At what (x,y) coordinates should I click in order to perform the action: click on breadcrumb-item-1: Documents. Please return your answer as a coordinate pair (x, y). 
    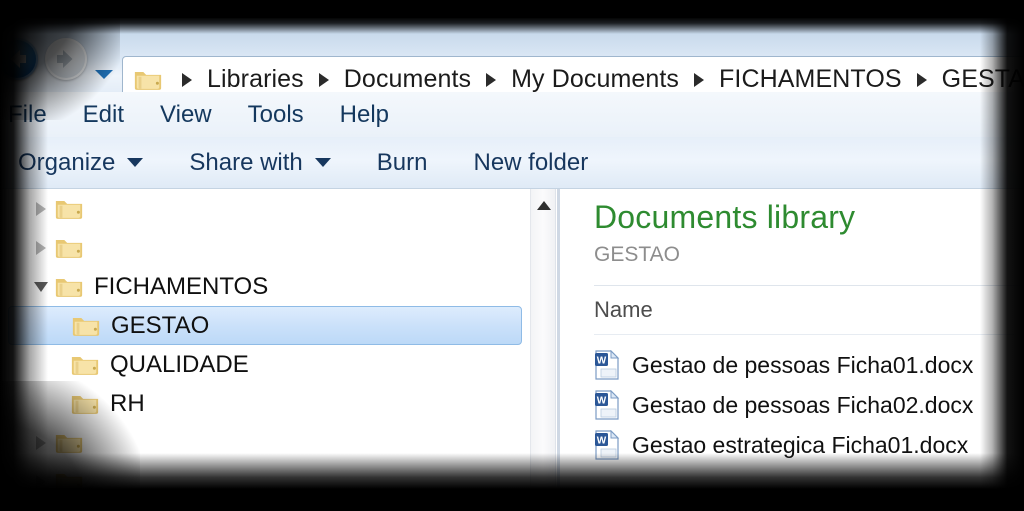
    Looking at the image, I should click on (407, 79).